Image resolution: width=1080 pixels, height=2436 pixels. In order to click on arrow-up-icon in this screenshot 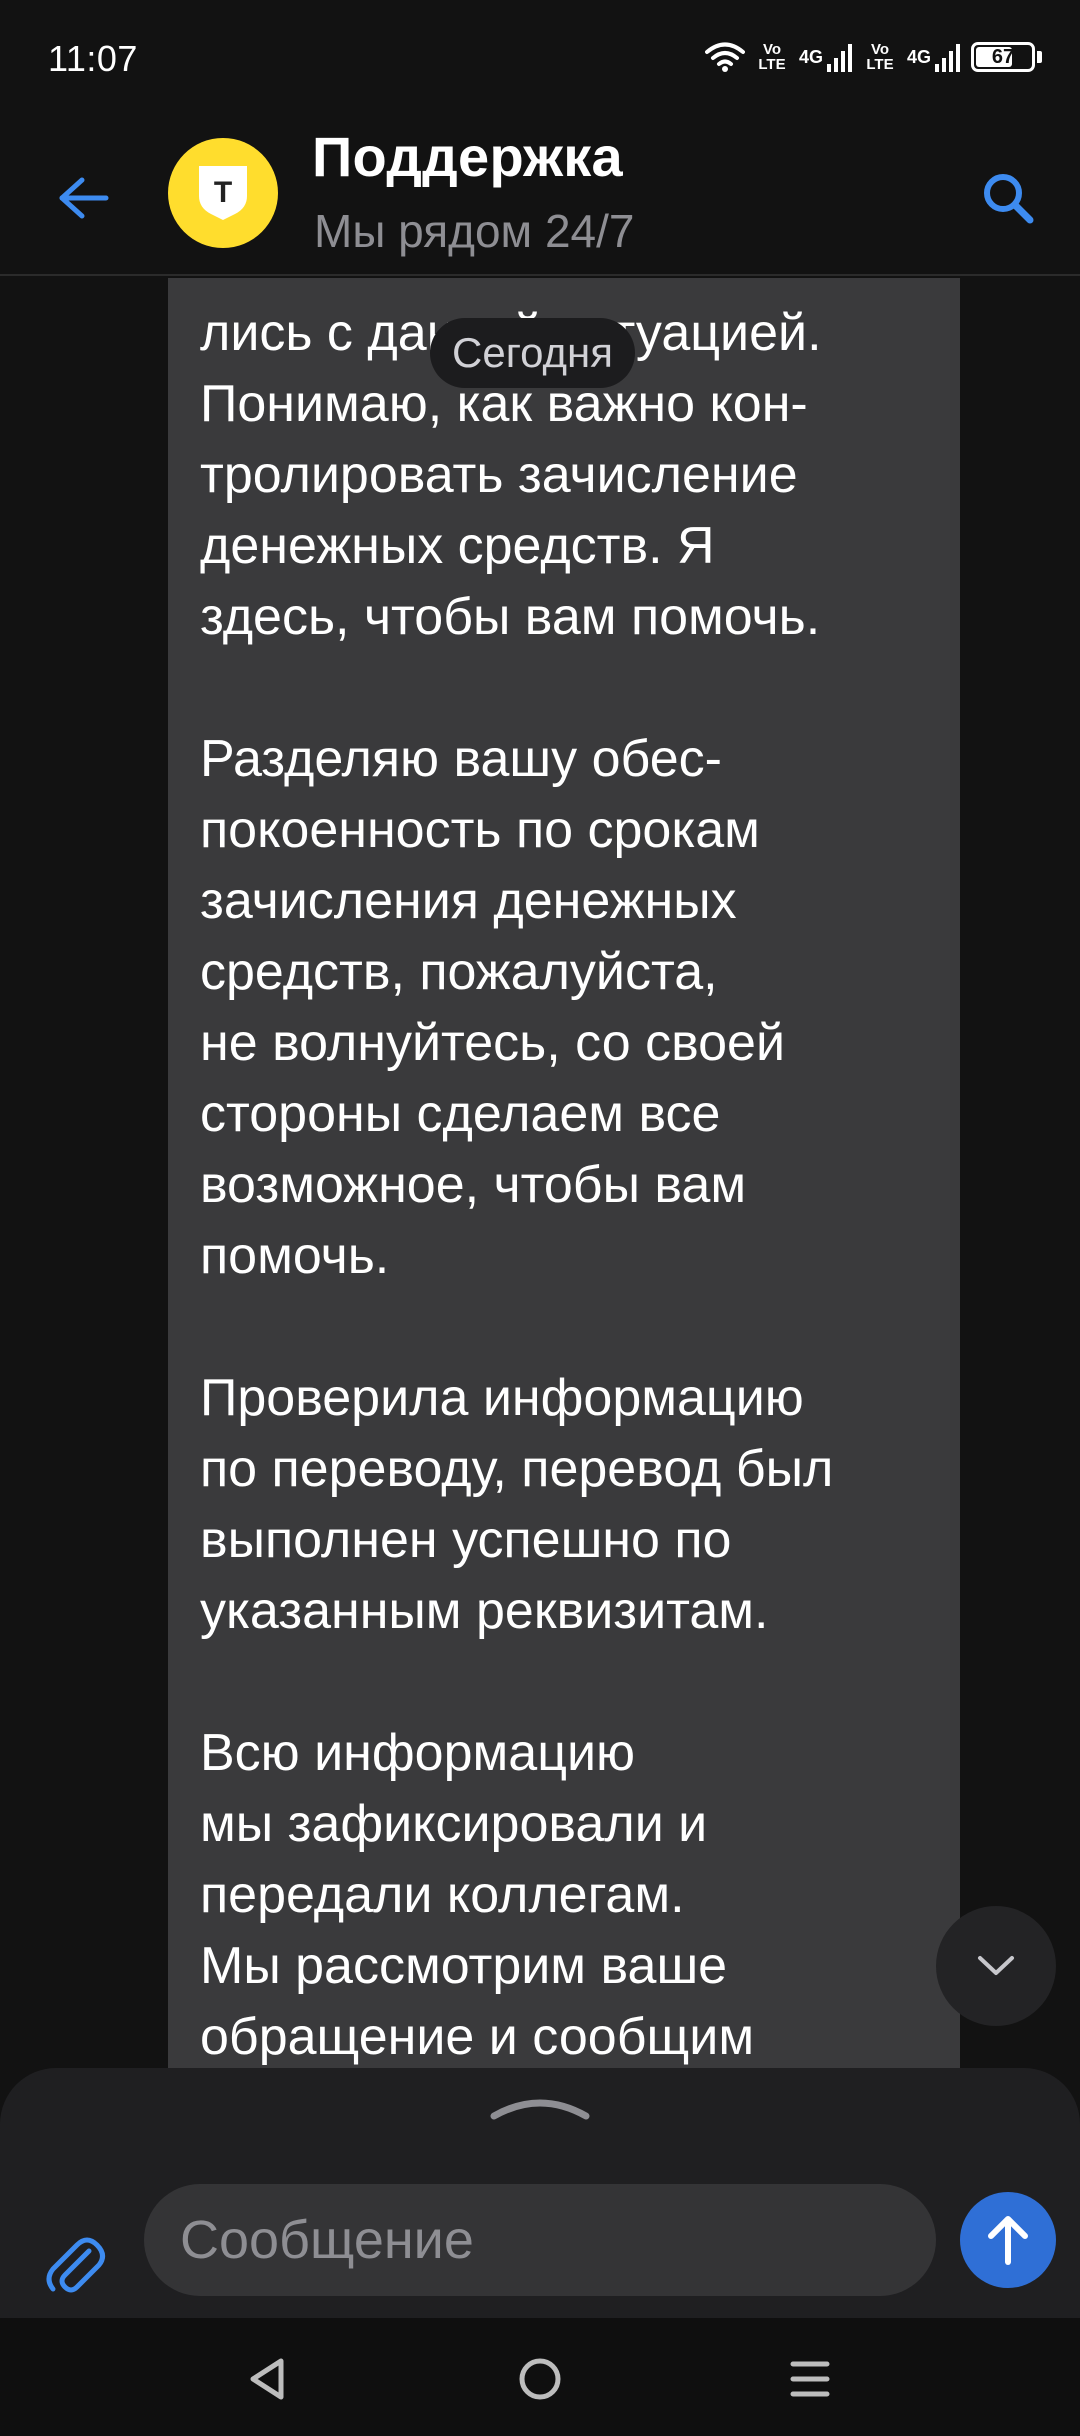, I will do `click(1008, 2240)`.